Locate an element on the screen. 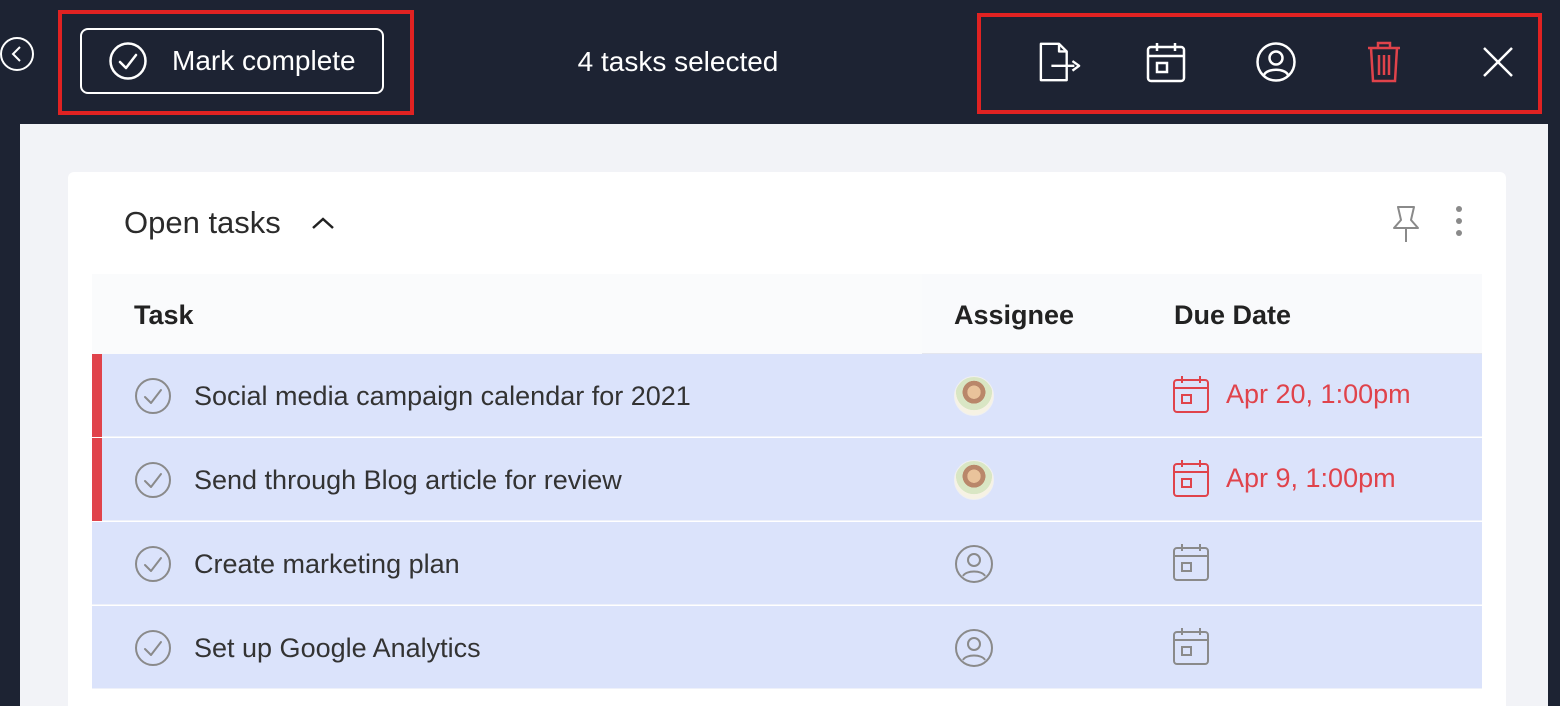 This screenshot has width=1560, height=706. table-header: Task Assignee Due Date is located at coordinates (787, 314).